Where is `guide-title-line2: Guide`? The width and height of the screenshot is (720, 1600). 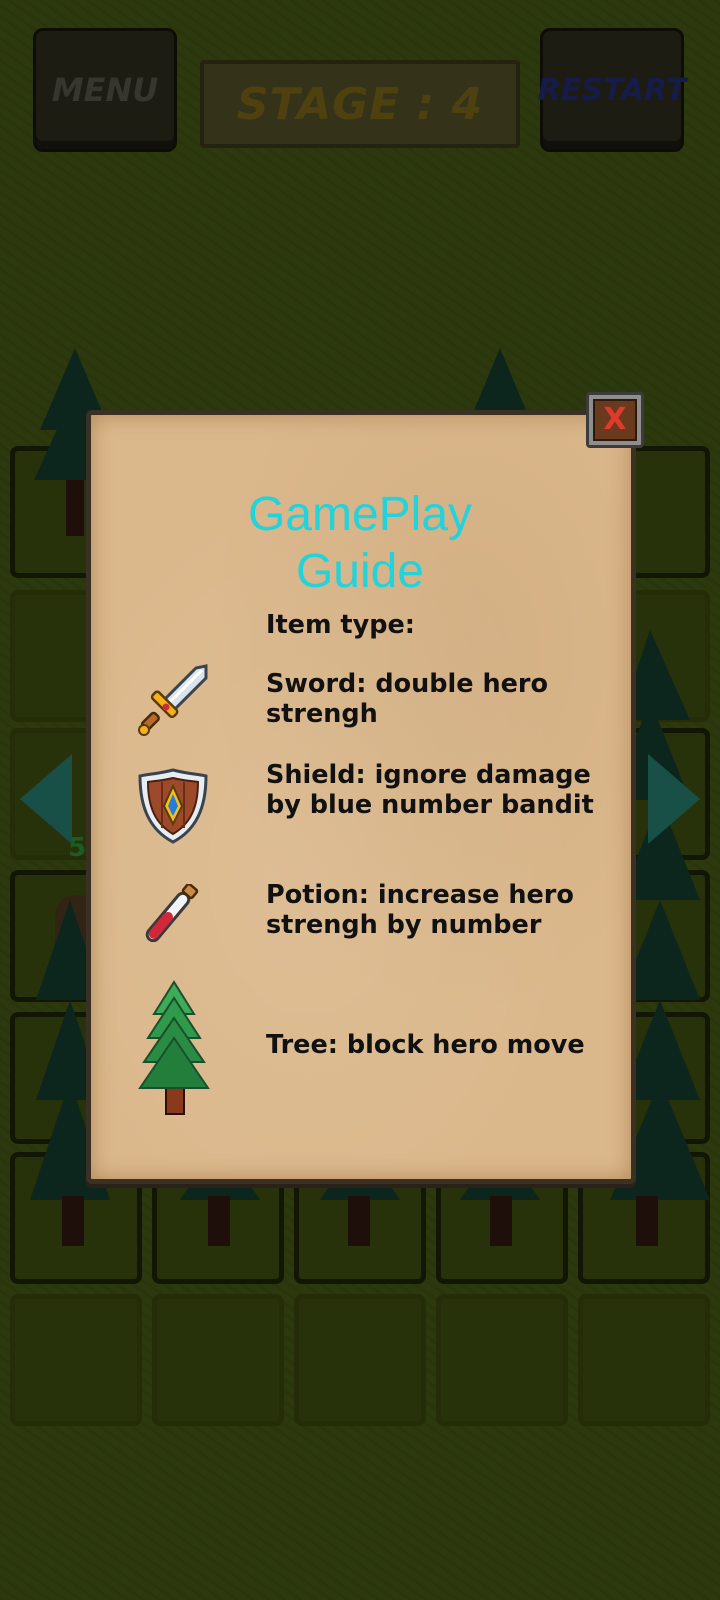
guide-title-line2: Guide is located at coordinates (360, 571).